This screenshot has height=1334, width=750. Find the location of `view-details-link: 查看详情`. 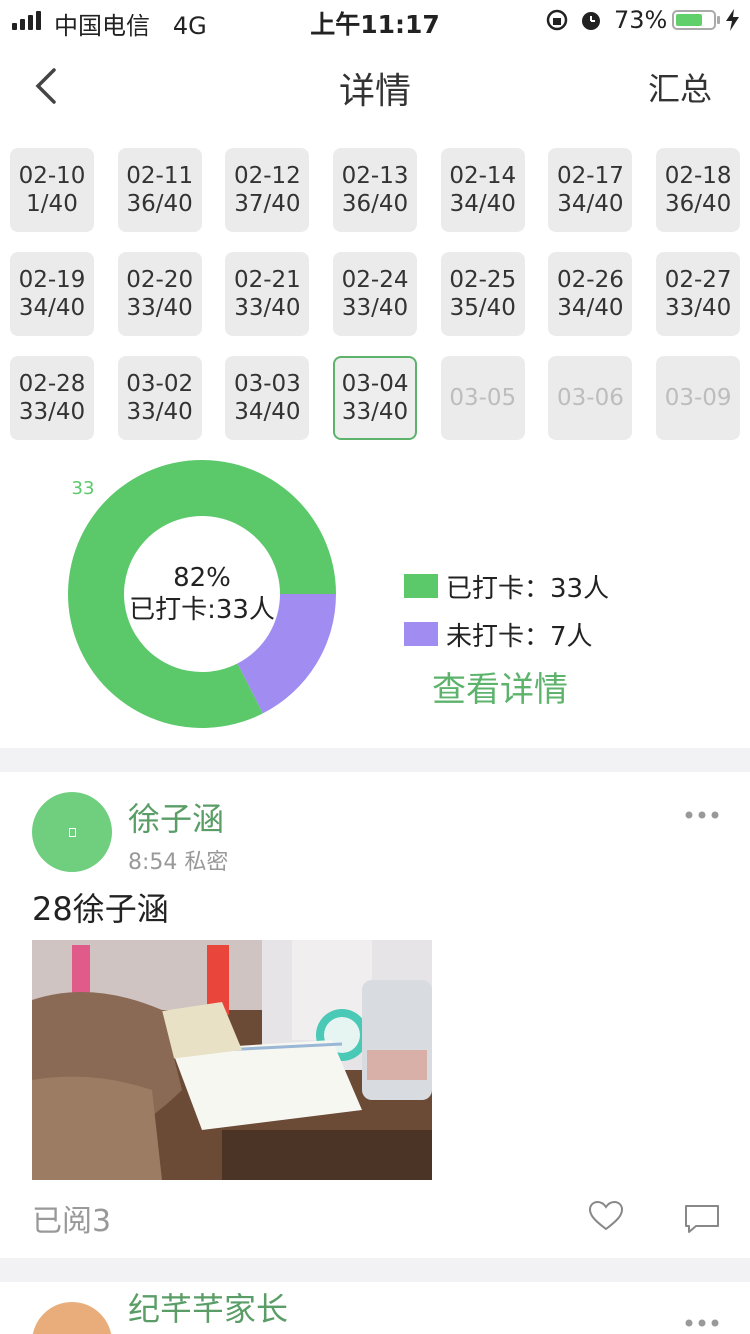

view-details-link: 查看详情 is located at coordinates (500, 686).